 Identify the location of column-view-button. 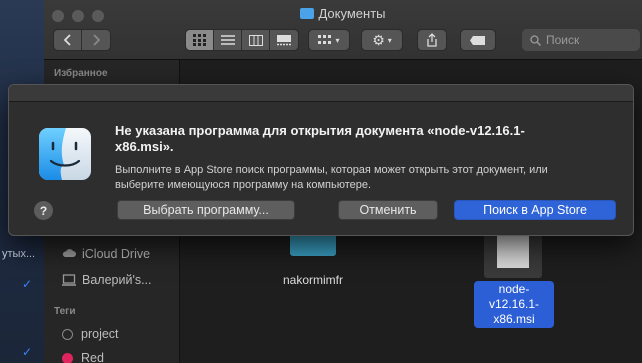
(256, 40).